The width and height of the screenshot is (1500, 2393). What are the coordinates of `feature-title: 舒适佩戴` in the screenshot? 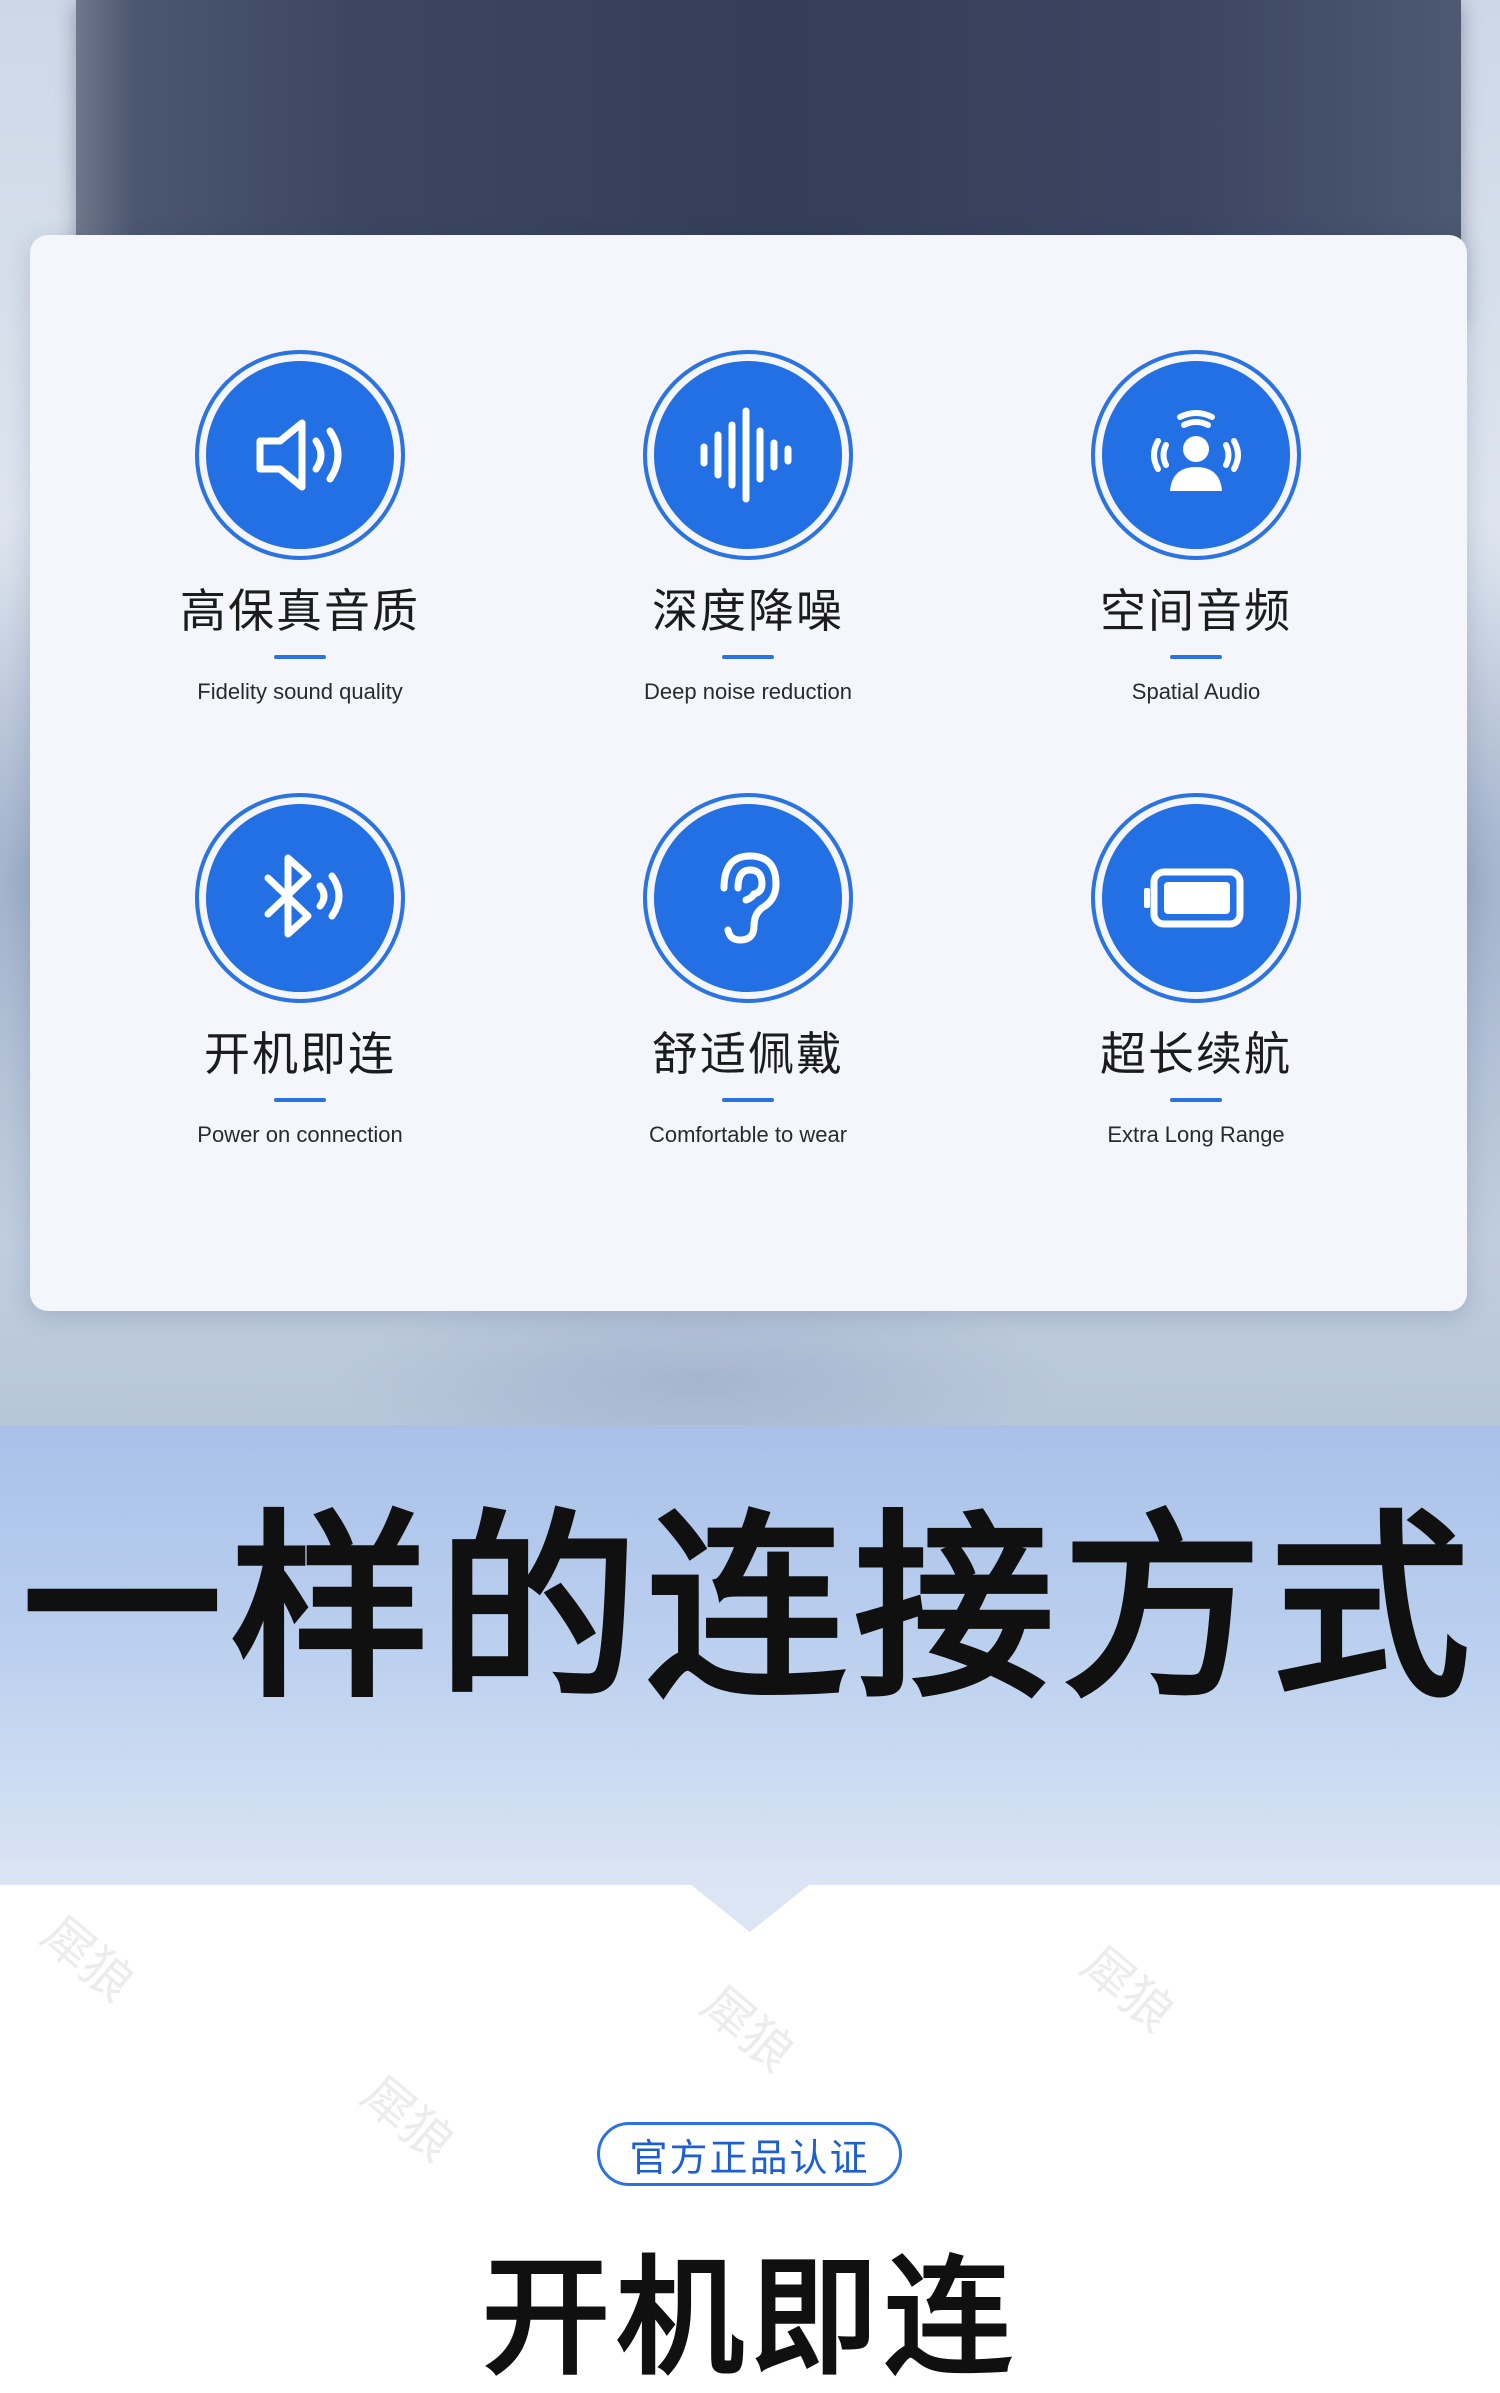 It's located at (748, 1054).